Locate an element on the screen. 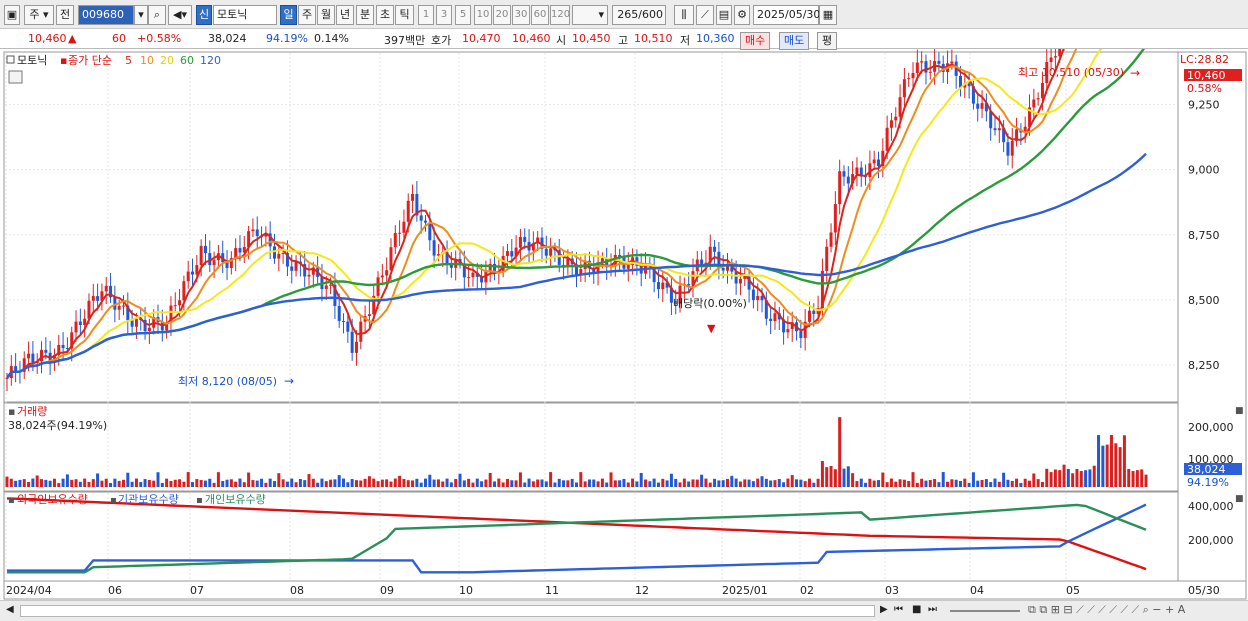  horizontal-scrollbar is located at coordinates (447, 611).